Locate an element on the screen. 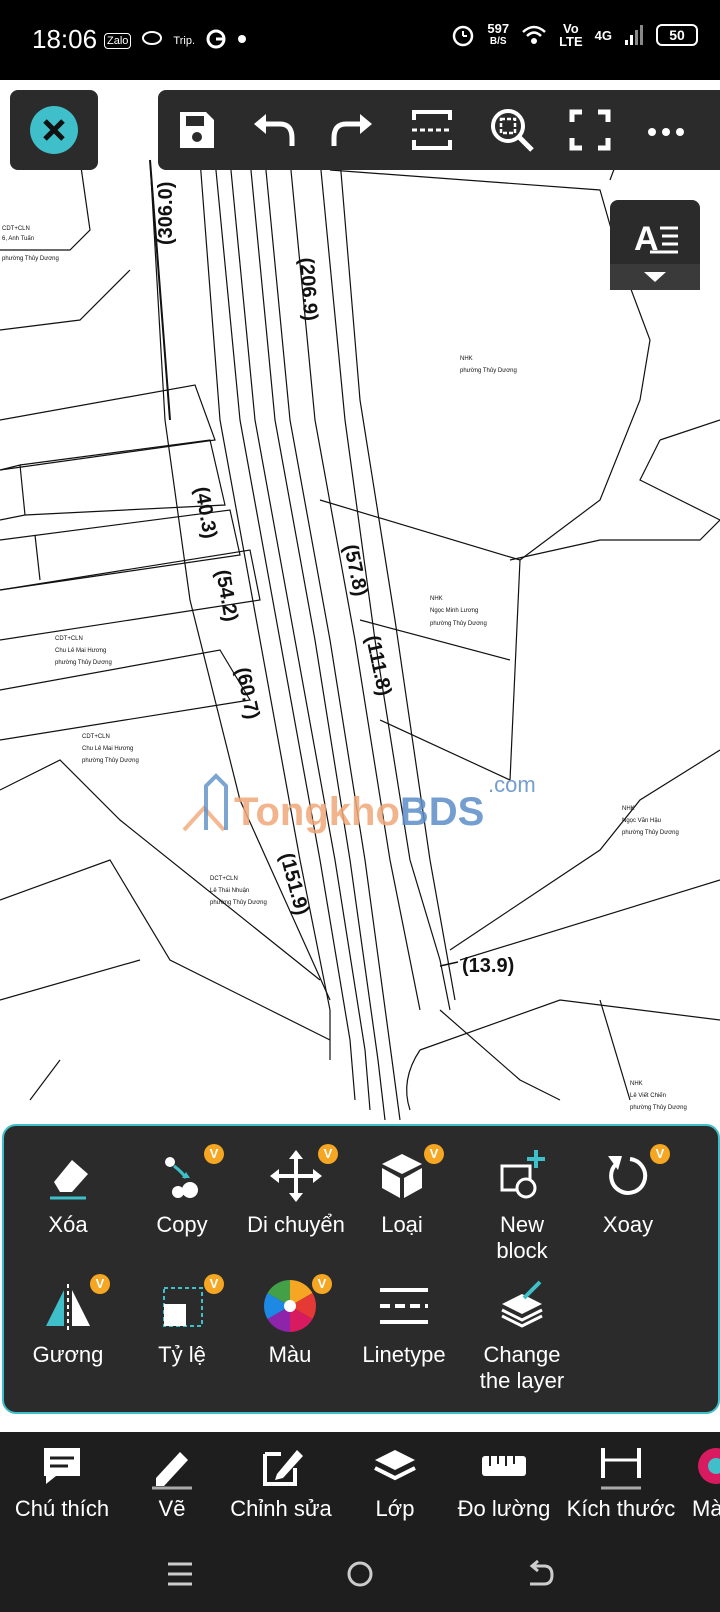  scale-tool-button: V Tỷ lệ is located at coordinates (182, 1321).